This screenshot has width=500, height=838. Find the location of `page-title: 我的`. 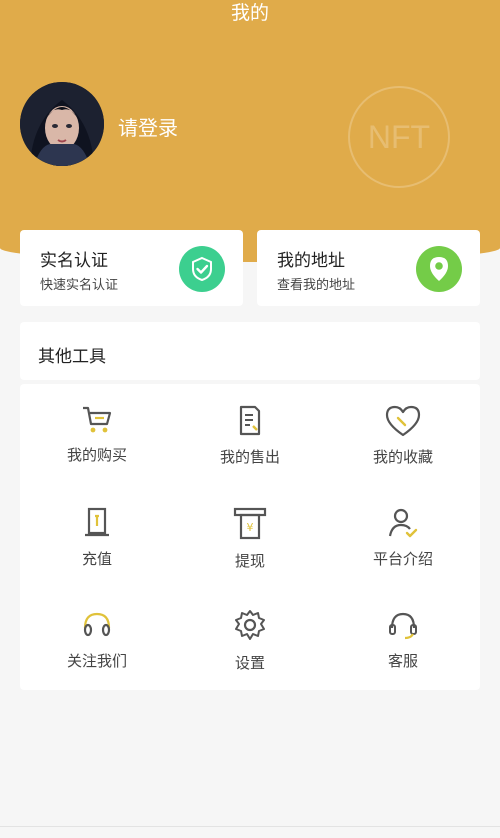

page-title: 我的 is located at coordinates (249, 13).